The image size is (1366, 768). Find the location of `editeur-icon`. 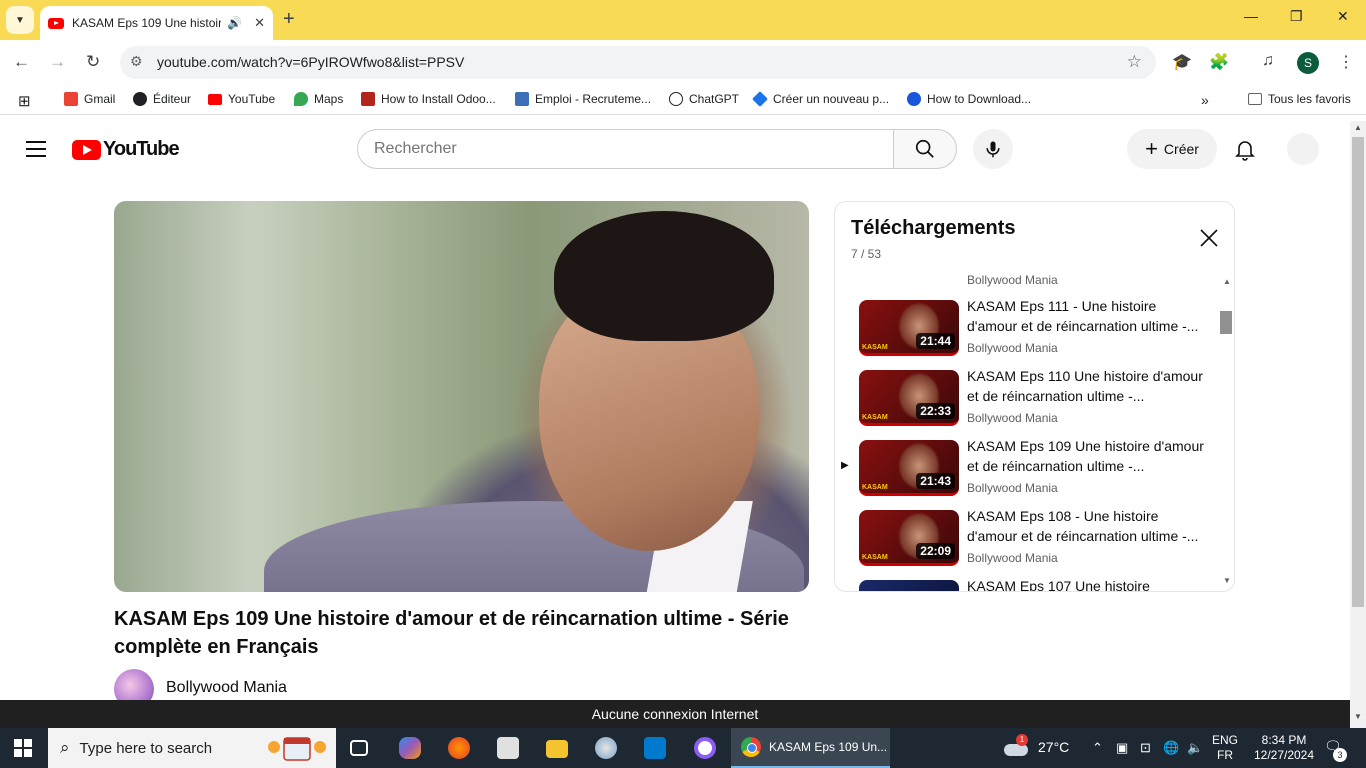

editeur-icon is located at coordinates (140, 99).